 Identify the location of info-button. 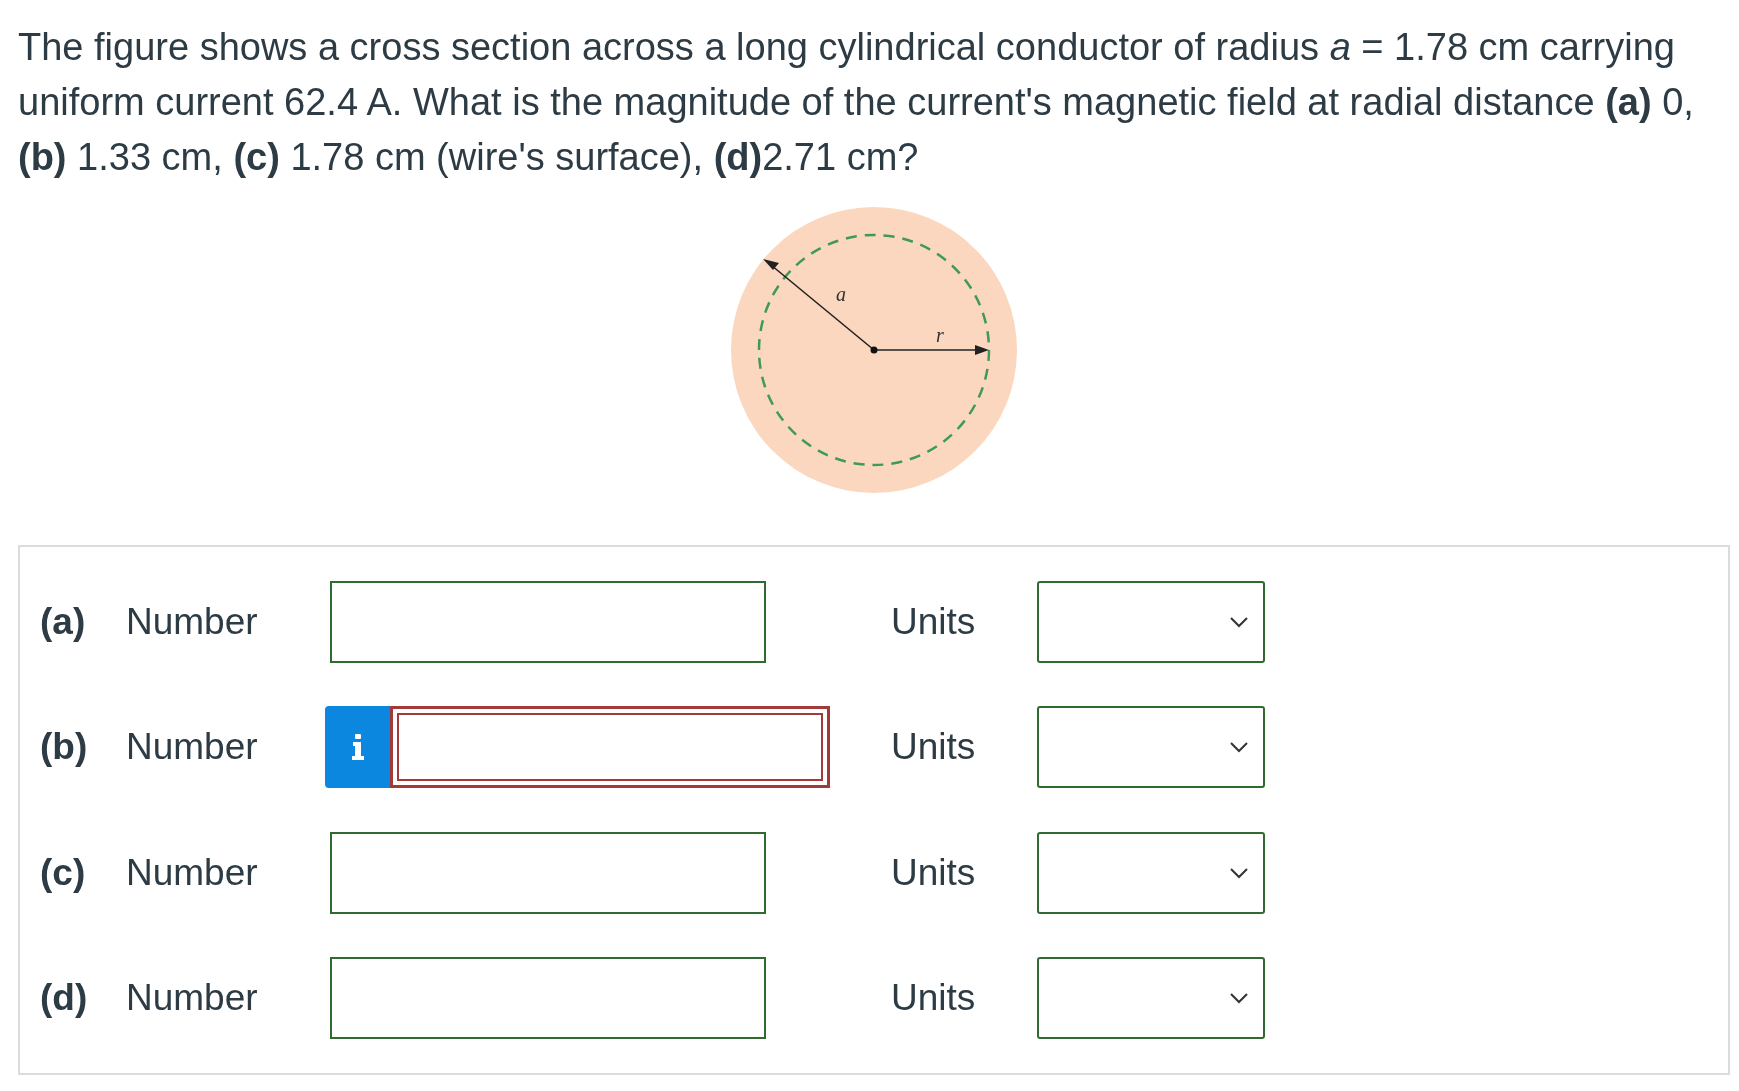
(357, 747).